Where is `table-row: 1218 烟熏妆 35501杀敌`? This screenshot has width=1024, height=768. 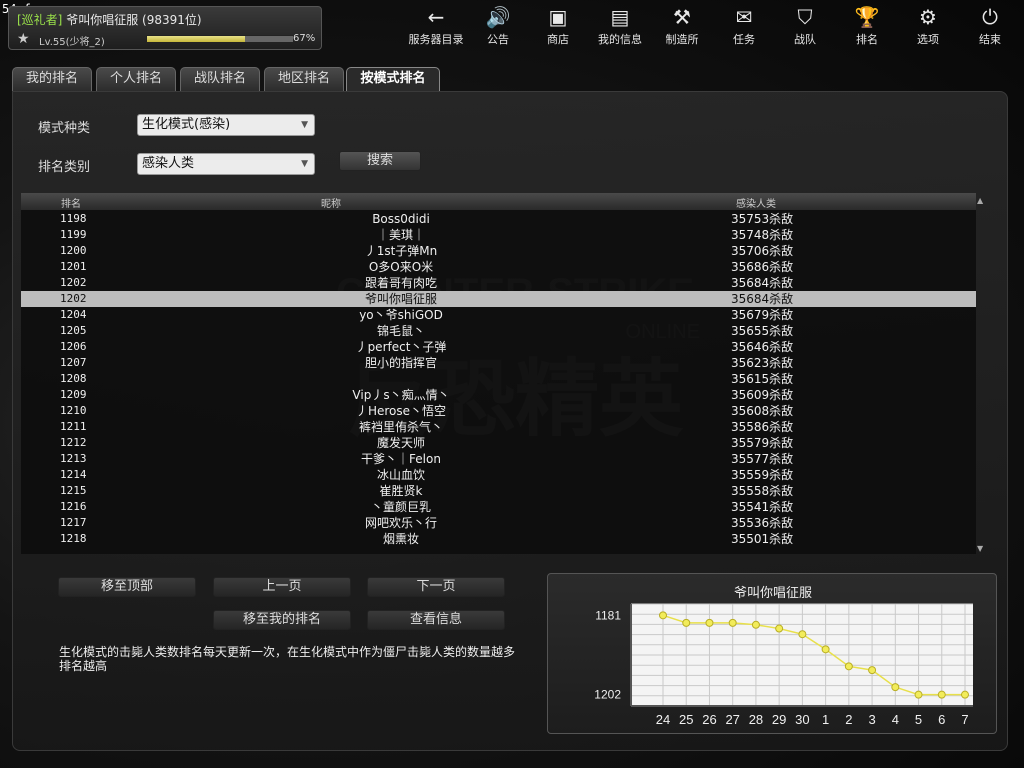 table-row: 1218 烟熏妆 35501杀敌 is located at coordinates (498, 539).